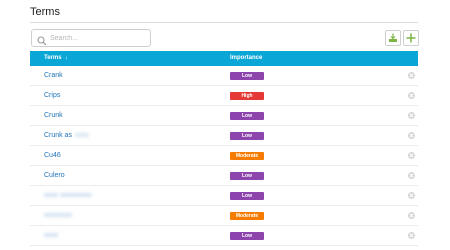 This screenshot has height=250, width=450. I want to click on table-row: xxxx xxxxxxxxx Low, so click(224, 196).